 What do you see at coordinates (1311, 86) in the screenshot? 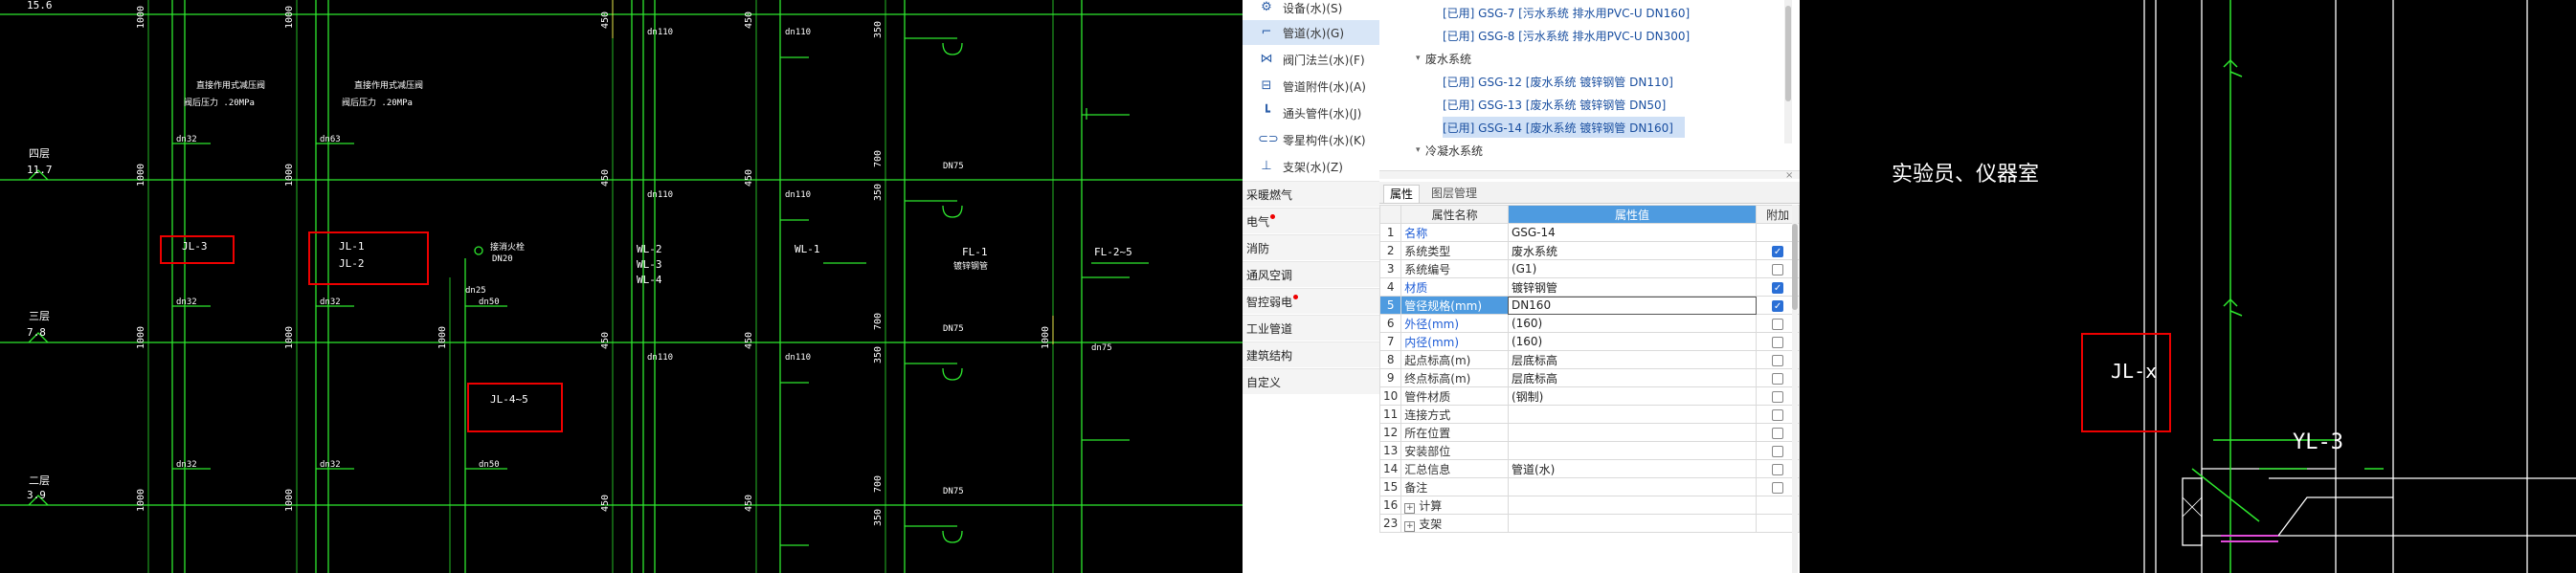
I see `tool-pipe-accessory: ⊟ 管道附件(水)(A)` at bounding box center [1311, 86].